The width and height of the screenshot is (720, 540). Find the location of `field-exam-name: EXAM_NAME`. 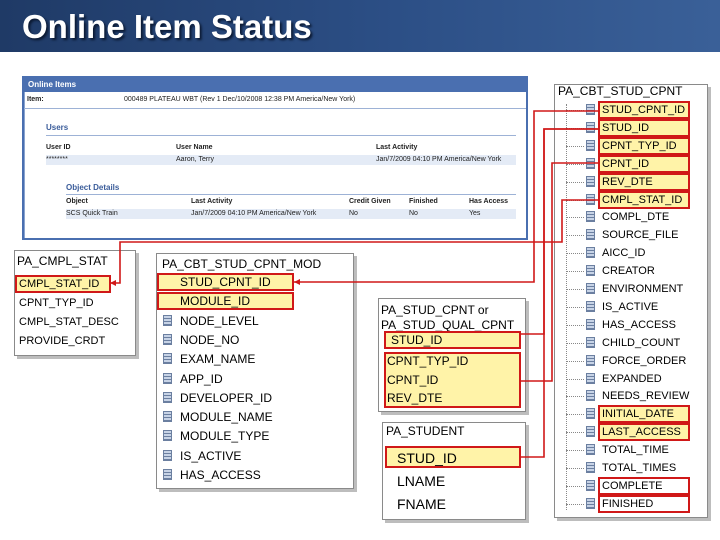

field-exam-name: EXAM_NAME is located at coordinates (218, 359).